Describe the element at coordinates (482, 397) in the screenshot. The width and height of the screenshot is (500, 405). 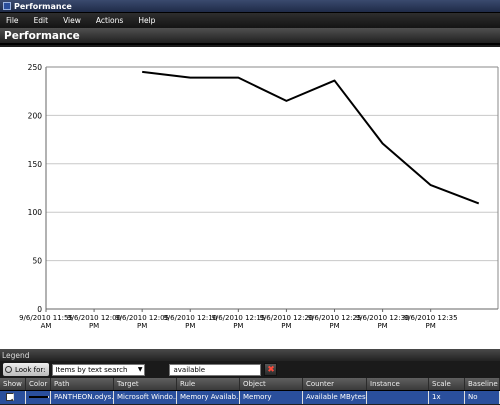
I see `cell-baseline: No` at that location.